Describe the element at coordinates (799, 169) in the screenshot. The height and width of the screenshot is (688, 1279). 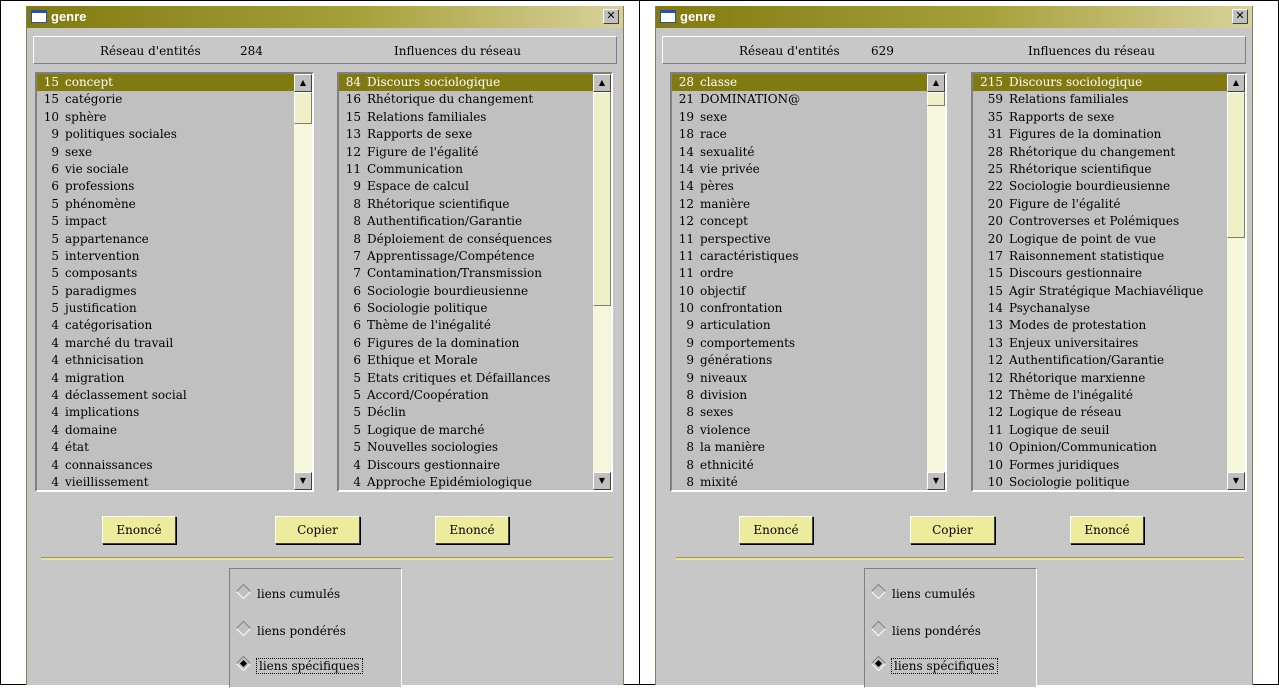
I see `list-item: 14 vie privée` at that location.